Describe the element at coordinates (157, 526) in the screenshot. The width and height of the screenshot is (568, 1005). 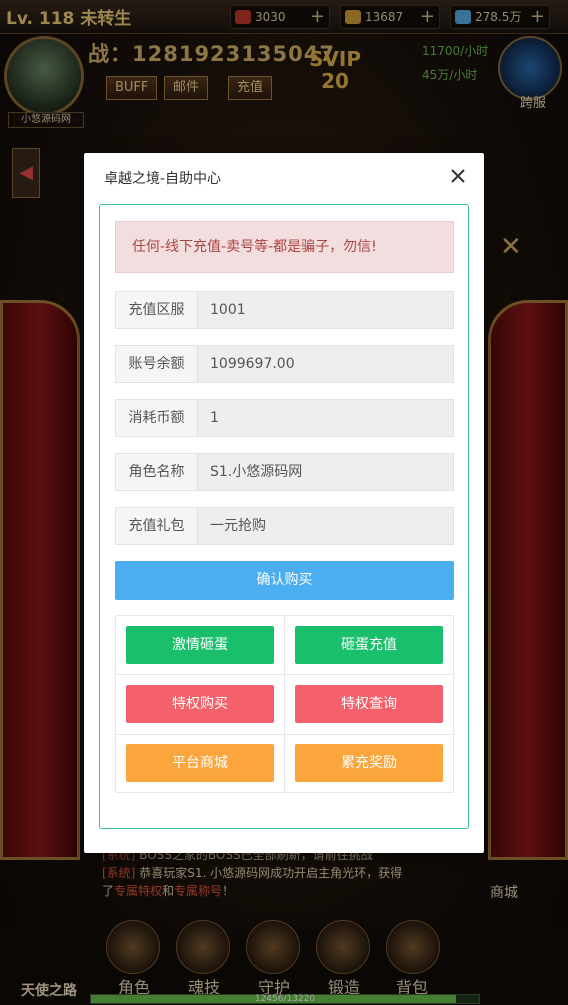
I see `field-package-label: 充值礼包` at that location.